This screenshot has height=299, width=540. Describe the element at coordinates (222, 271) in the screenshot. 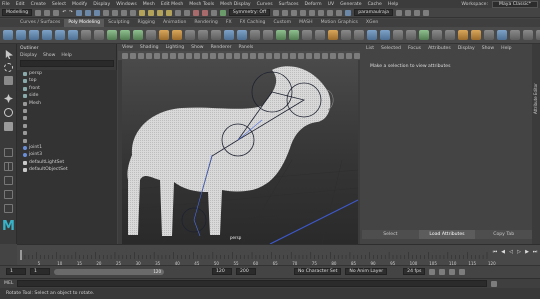

I see `range-end-field: 120` at that location.